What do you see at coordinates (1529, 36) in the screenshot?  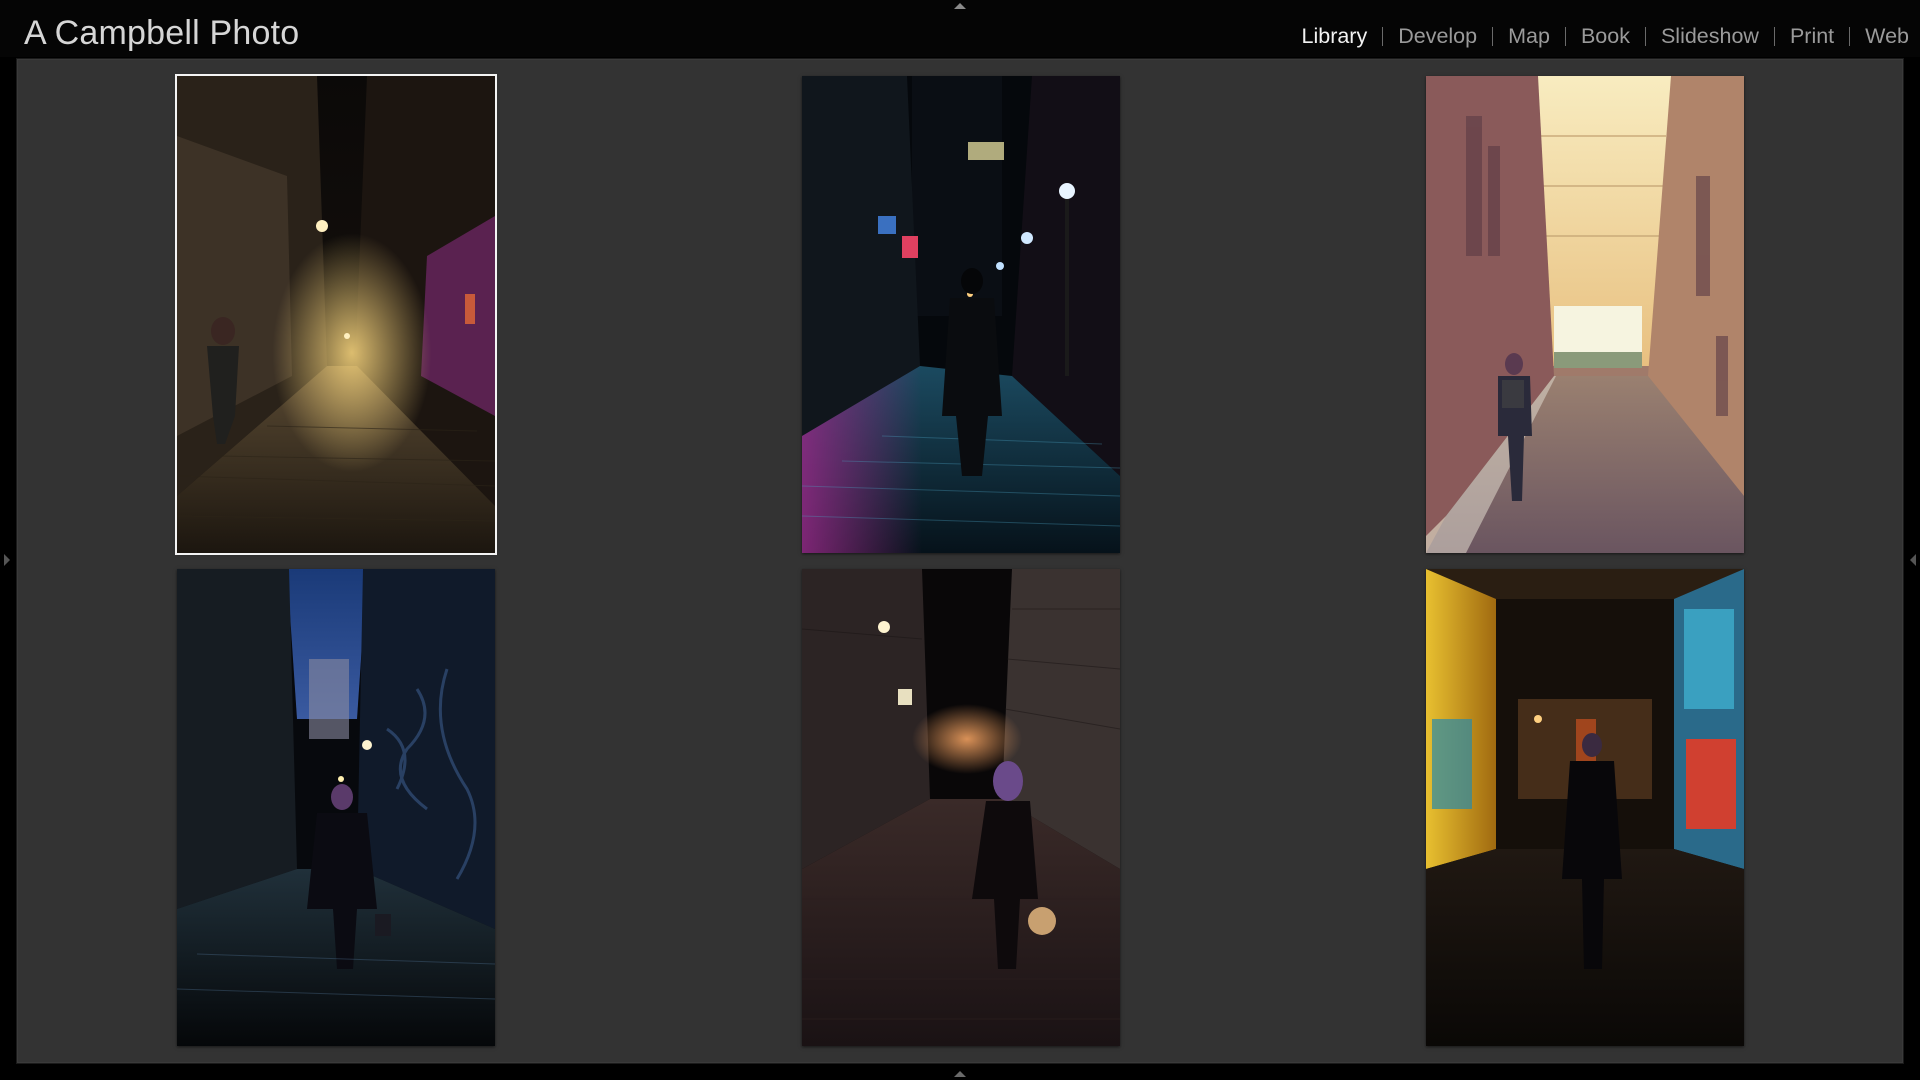 I see `module-map: Map` at bounding box center [1529, 36].